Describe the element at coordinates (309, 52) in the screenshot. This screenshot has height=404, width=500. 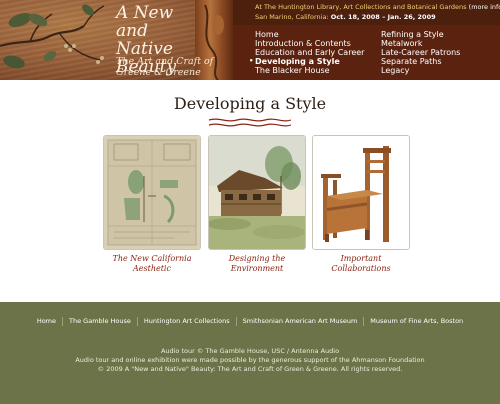
I see `nav-item-education: Education and Early Career` at that location.